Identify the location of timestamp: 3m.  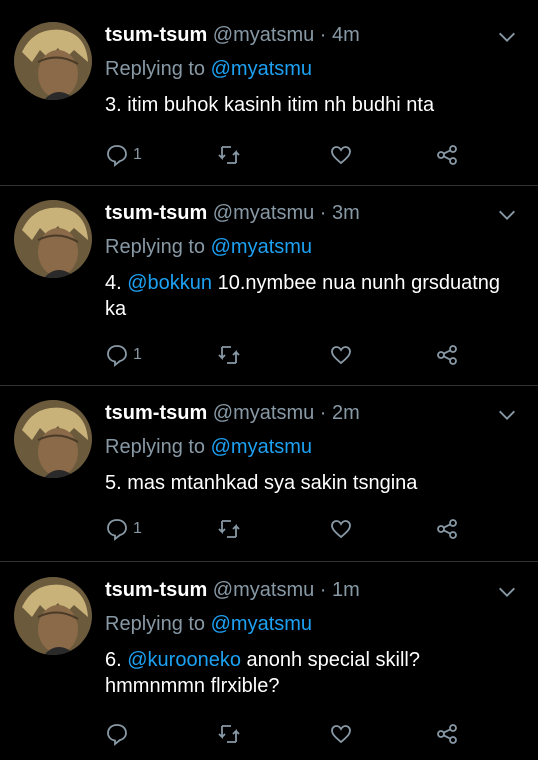
(346, 213).